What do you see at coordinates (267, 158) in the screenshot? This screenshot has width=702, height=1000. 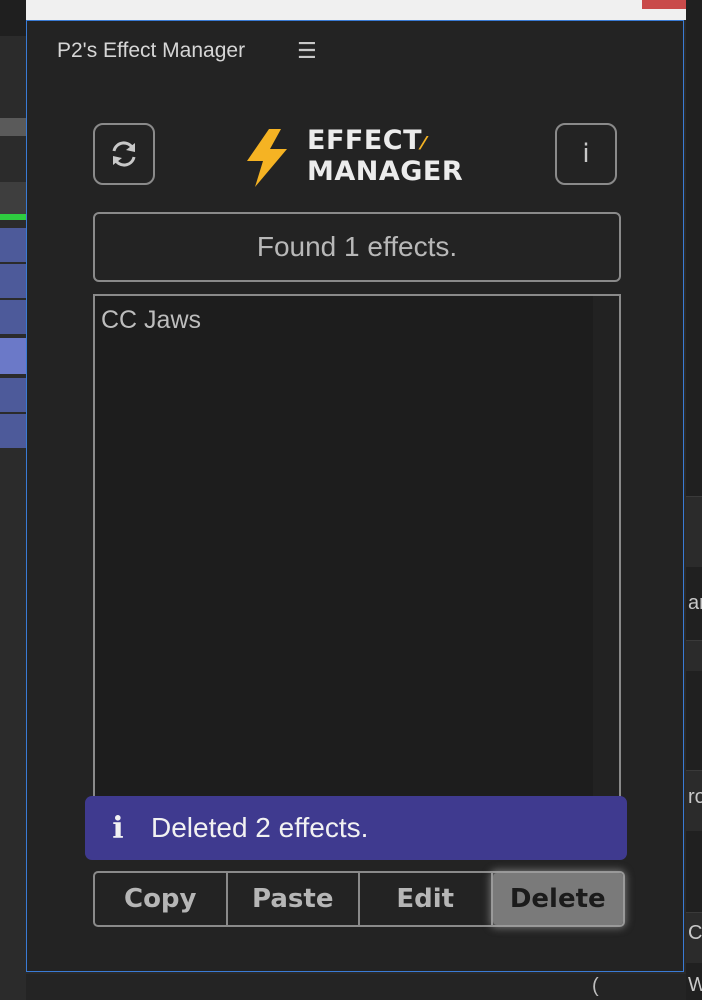 I see `lightning-bolt-icon` at bounding box center [267, 158].